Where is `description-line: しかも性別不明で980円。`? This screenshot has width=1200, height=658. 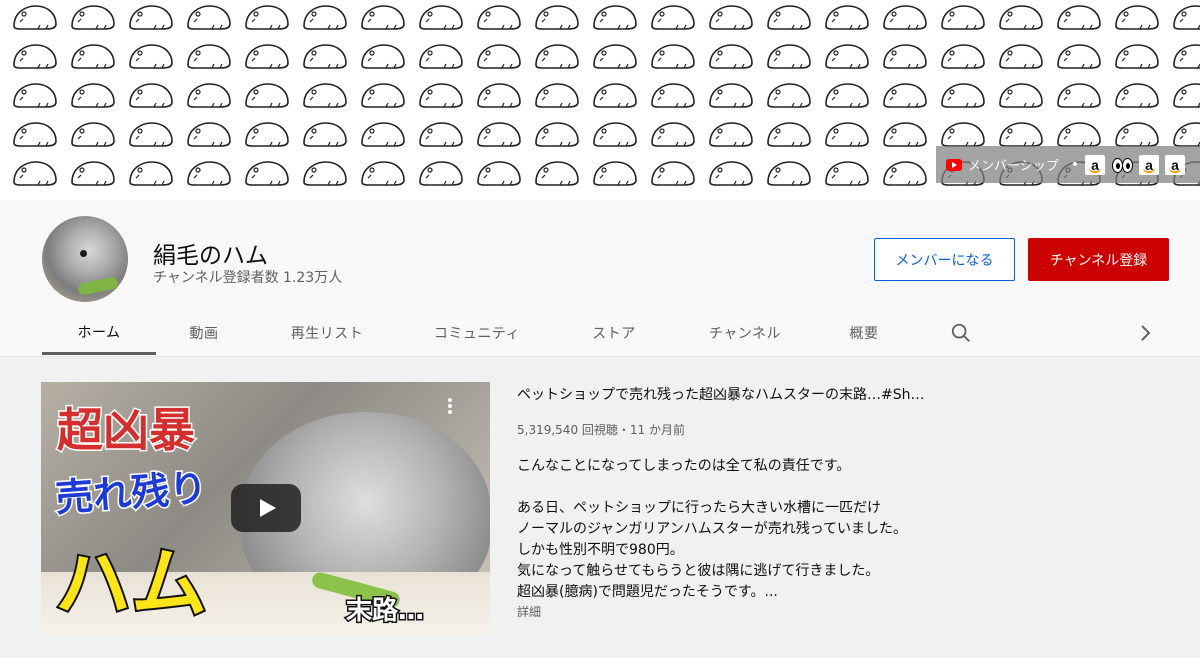
description-line: しかも性別不明で980円。 is located at coordinates (600, 550).